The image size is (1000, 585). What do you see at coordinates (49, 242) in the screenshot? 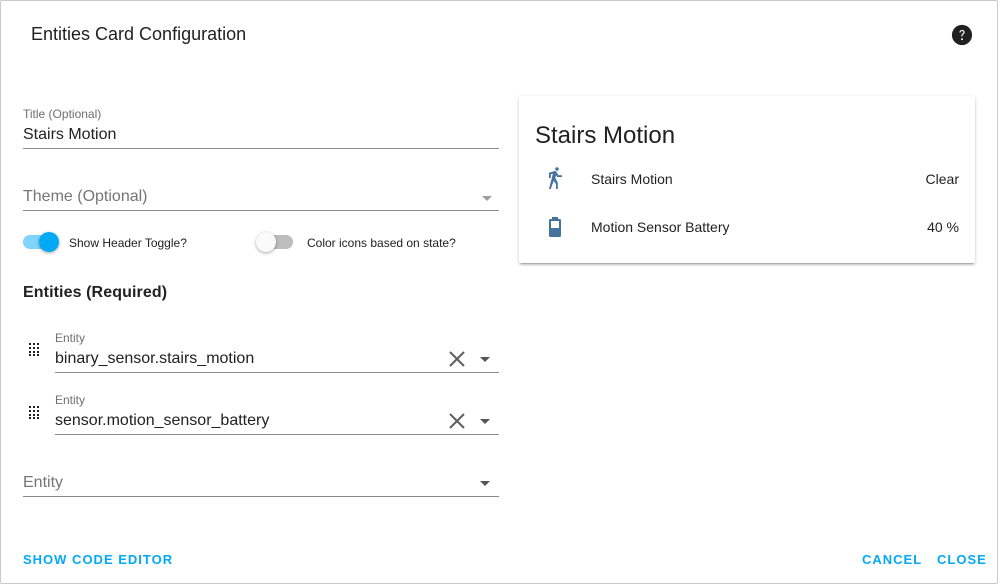
I see `show-header-toggle-thumb` at bounding box center [49, 242].